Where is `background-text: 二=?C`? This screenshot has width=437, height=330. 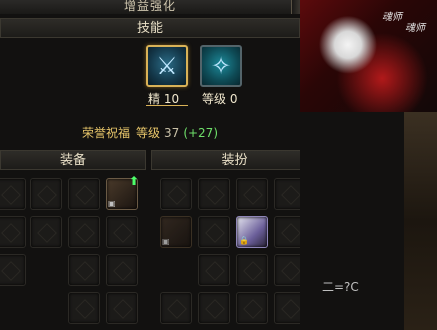
background-text: 二=?C is located at coordinates (340, 287).